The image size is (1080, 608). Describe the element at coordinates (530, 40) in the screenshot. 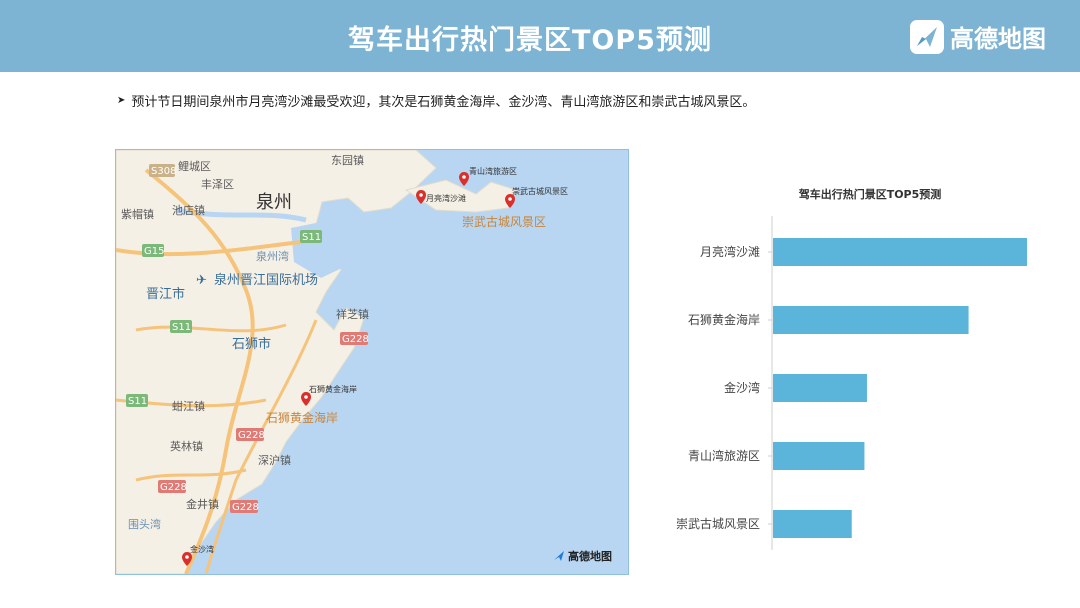

I see `page-title: 驾车出行热门景区TOP5预测` at that location.